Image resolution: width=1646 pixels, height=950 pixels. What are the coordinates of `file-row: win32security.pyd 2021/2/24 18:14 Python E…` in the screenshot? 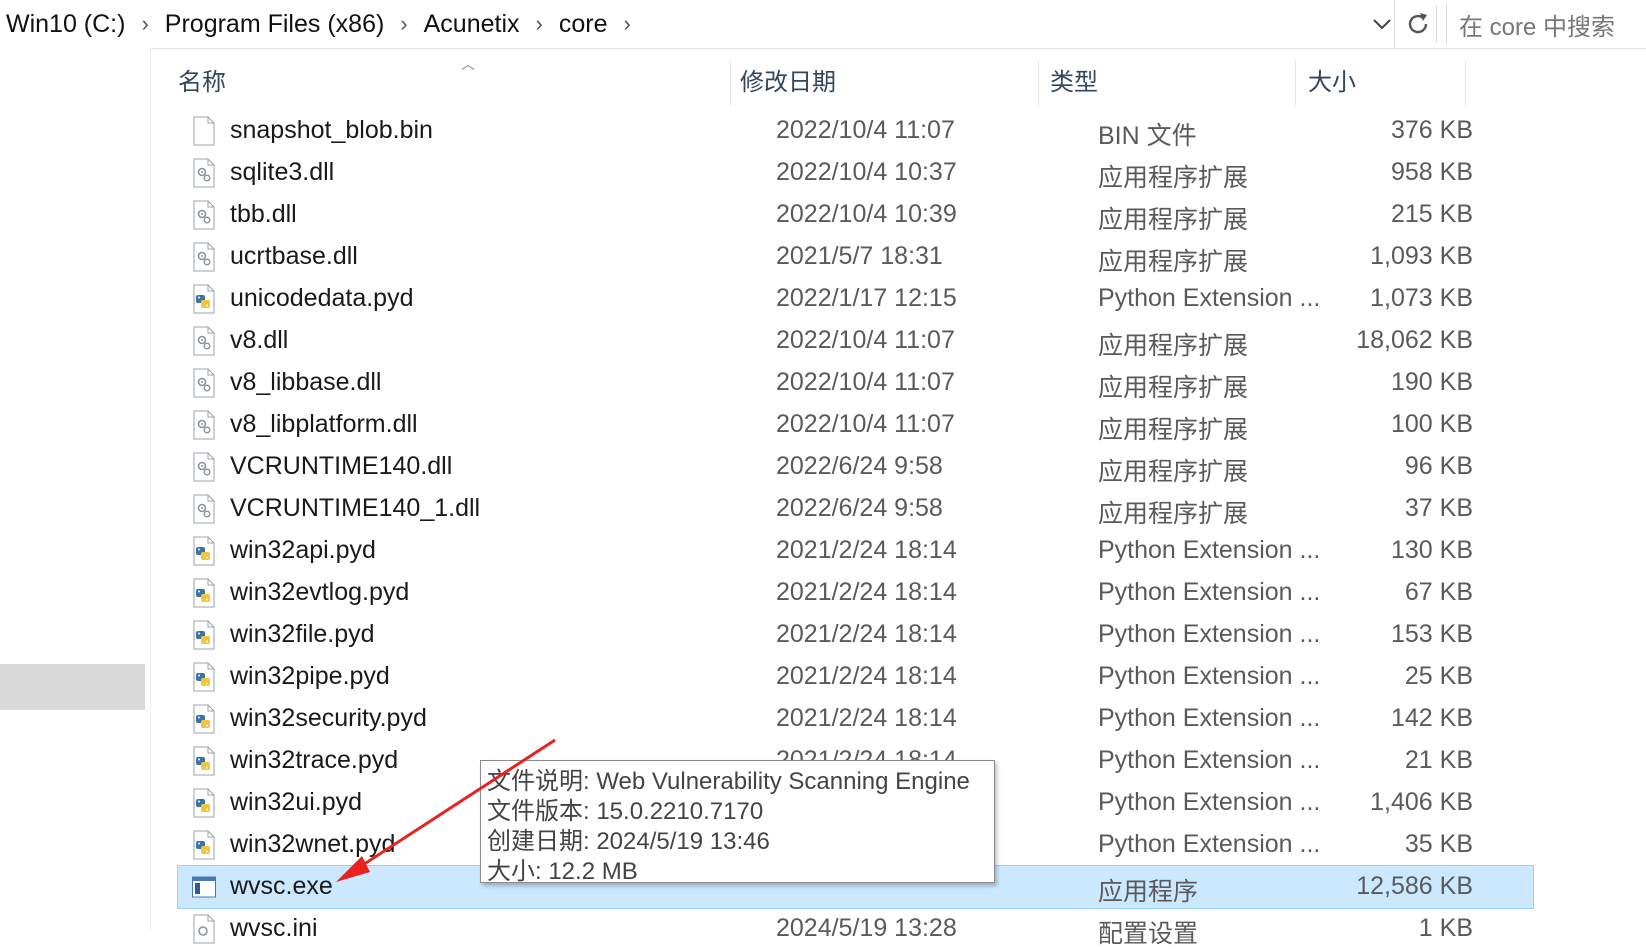 It's located at (855, 719).